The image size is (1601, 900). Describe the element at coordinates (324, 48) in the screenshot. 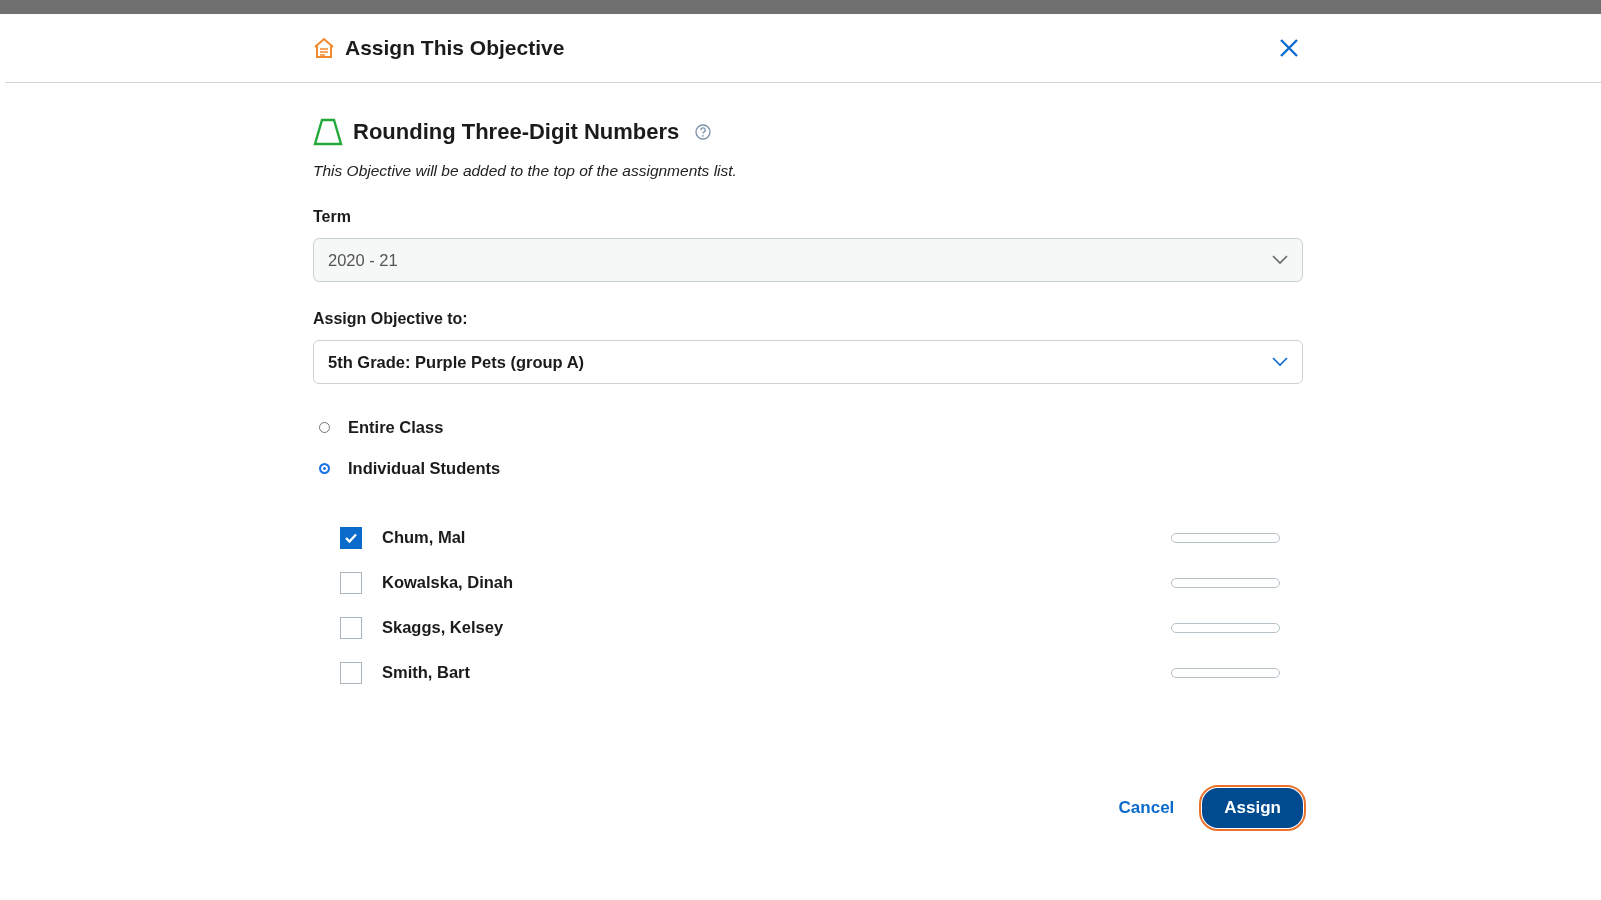

I see `house-document-icon` at that location.